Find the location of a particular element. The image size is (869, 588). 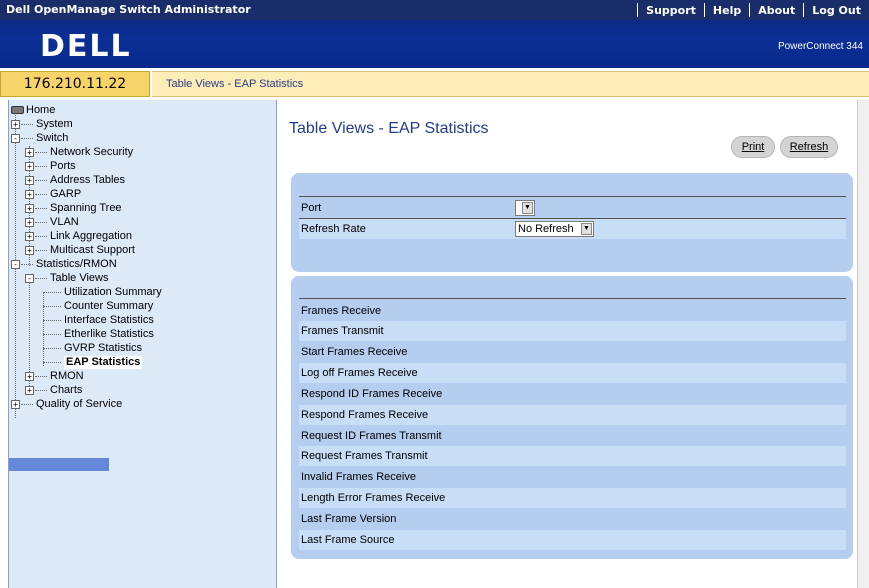

app-title: Dell OpenManage Switch Administrator is located at coordinates (128, 9).